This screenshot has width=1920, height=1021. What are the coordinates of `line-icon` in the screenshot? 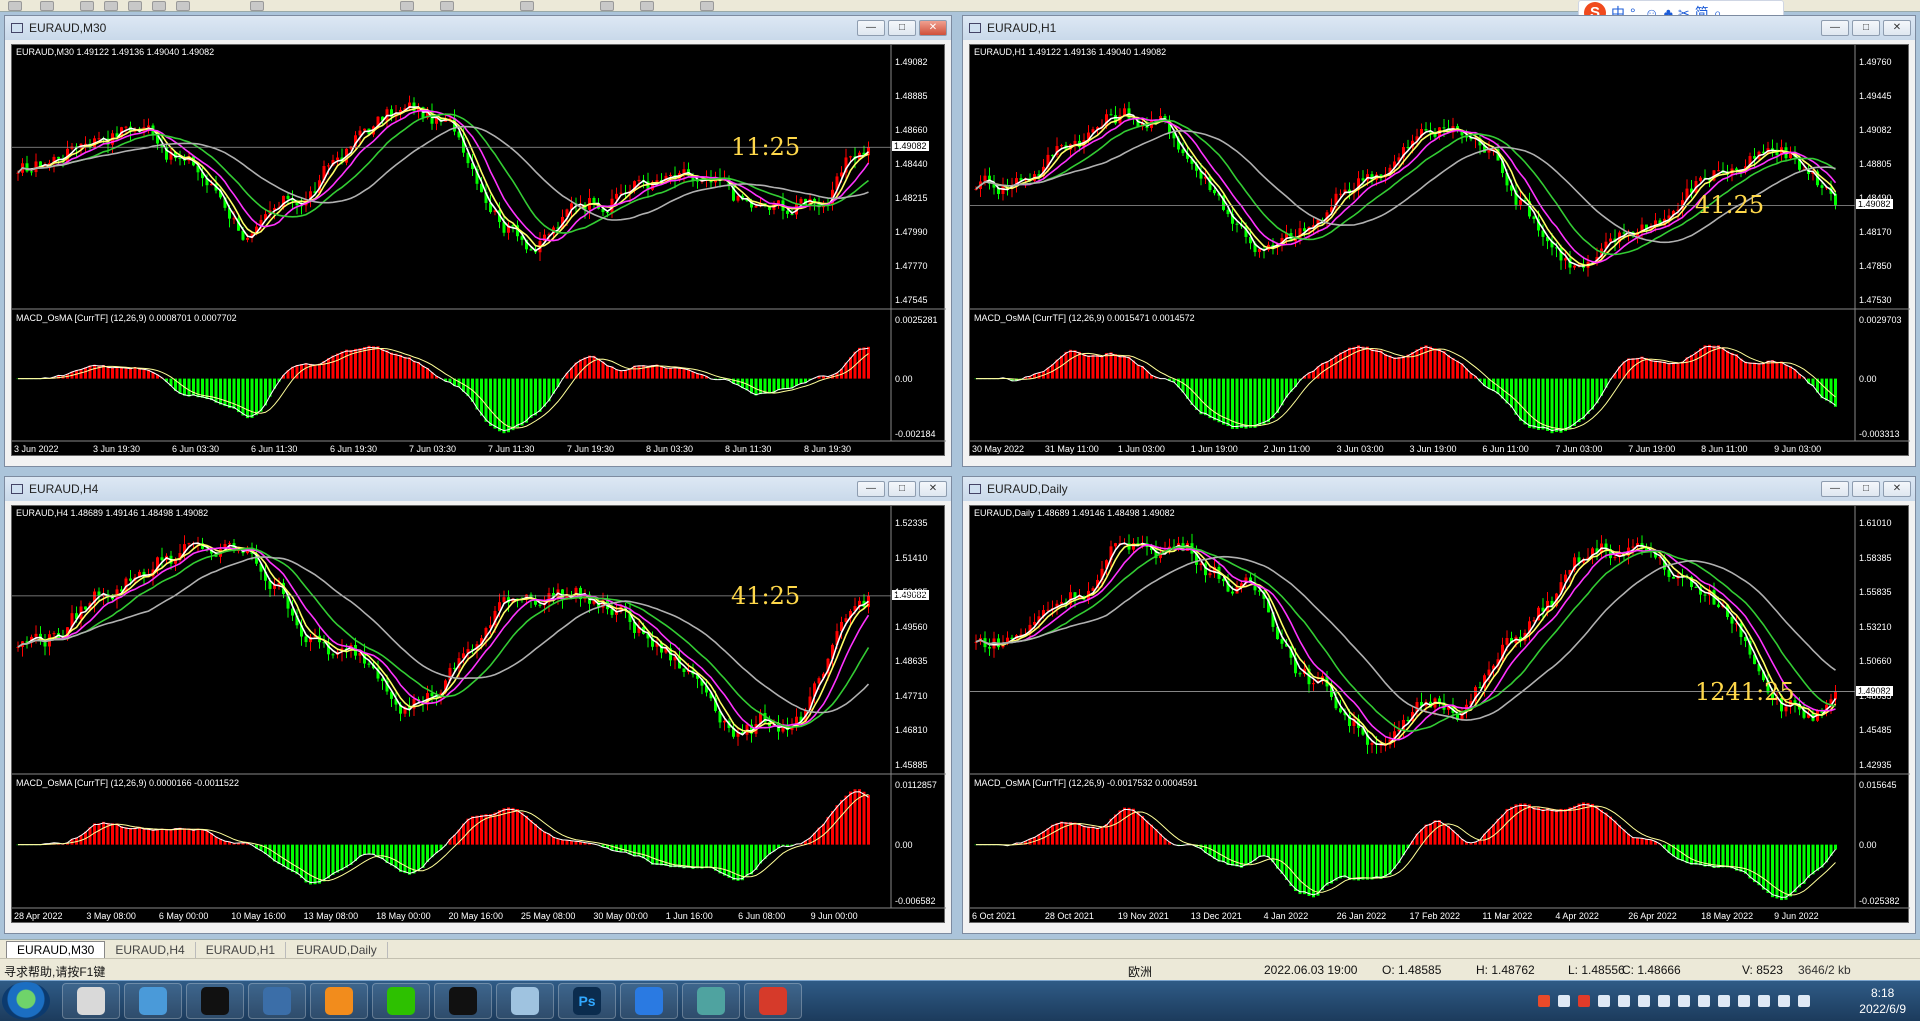 It's located at (447, 6).